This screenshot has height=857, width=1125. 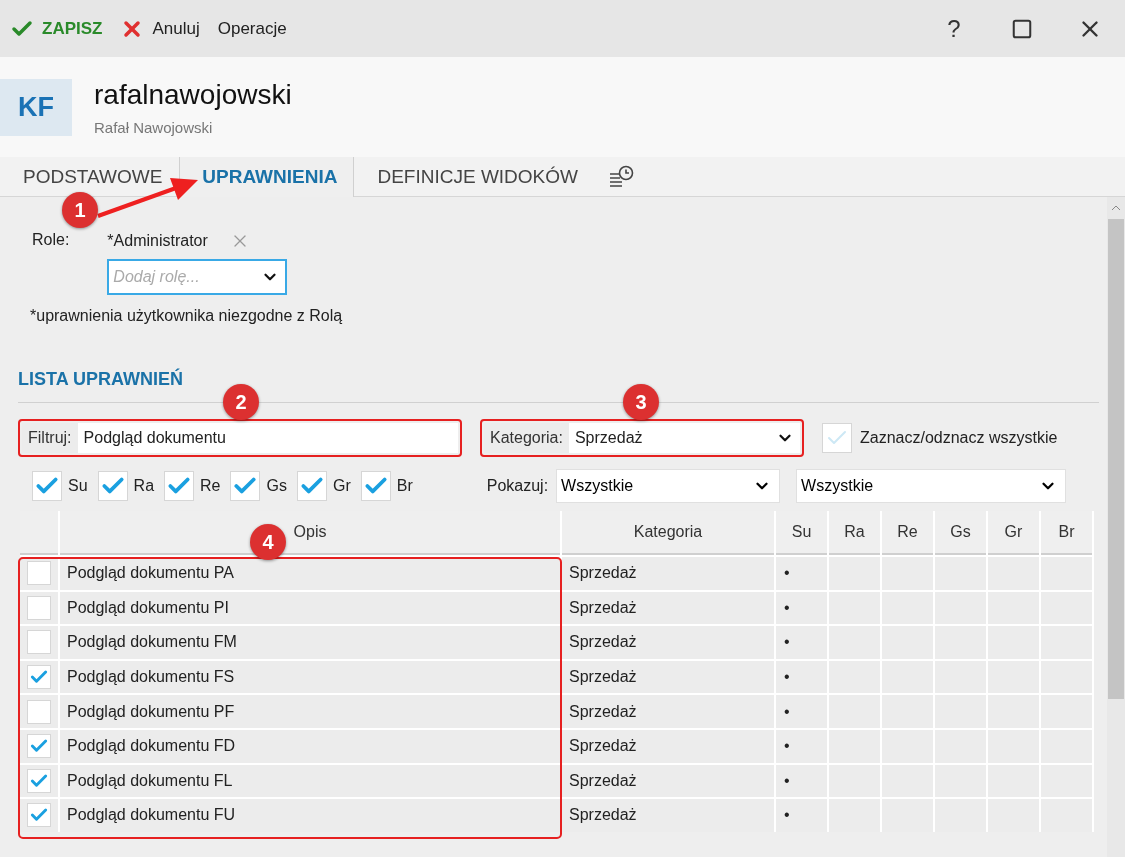 I want to click on table-cell: Podgląd dokumentu FU, so click(x=310, y=815).